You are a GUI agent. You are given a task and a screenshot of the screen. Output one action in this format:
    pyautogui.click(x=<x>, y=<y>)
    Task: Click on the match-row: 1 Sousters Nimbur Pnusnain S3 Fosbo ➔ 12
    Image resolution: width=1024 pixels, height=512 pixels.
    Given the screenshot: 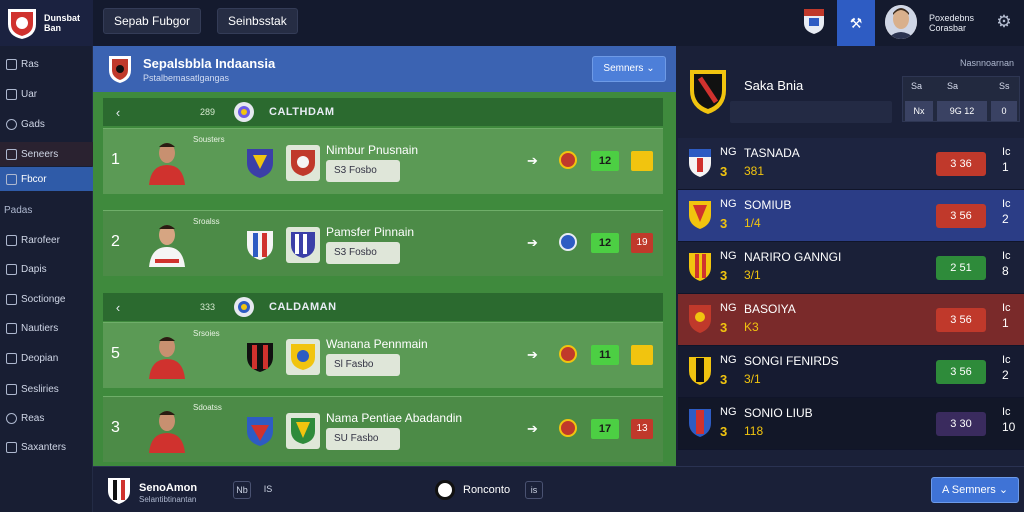 What is the action you would take?
    pyautogui.click(x=383, y=161)
    